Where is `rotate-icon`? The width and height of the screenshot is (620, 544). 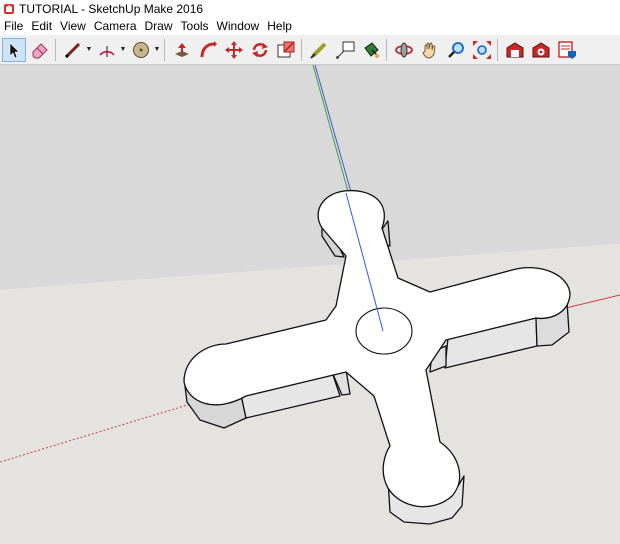 rotate-icon is located at coordinates (260, 49).